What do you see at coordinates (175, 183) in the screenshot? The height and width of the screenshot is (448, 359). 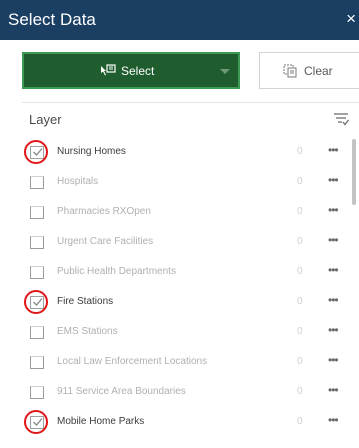 I see `layer-row: Hospitals 0 •••` at bounding box center [175, 183].